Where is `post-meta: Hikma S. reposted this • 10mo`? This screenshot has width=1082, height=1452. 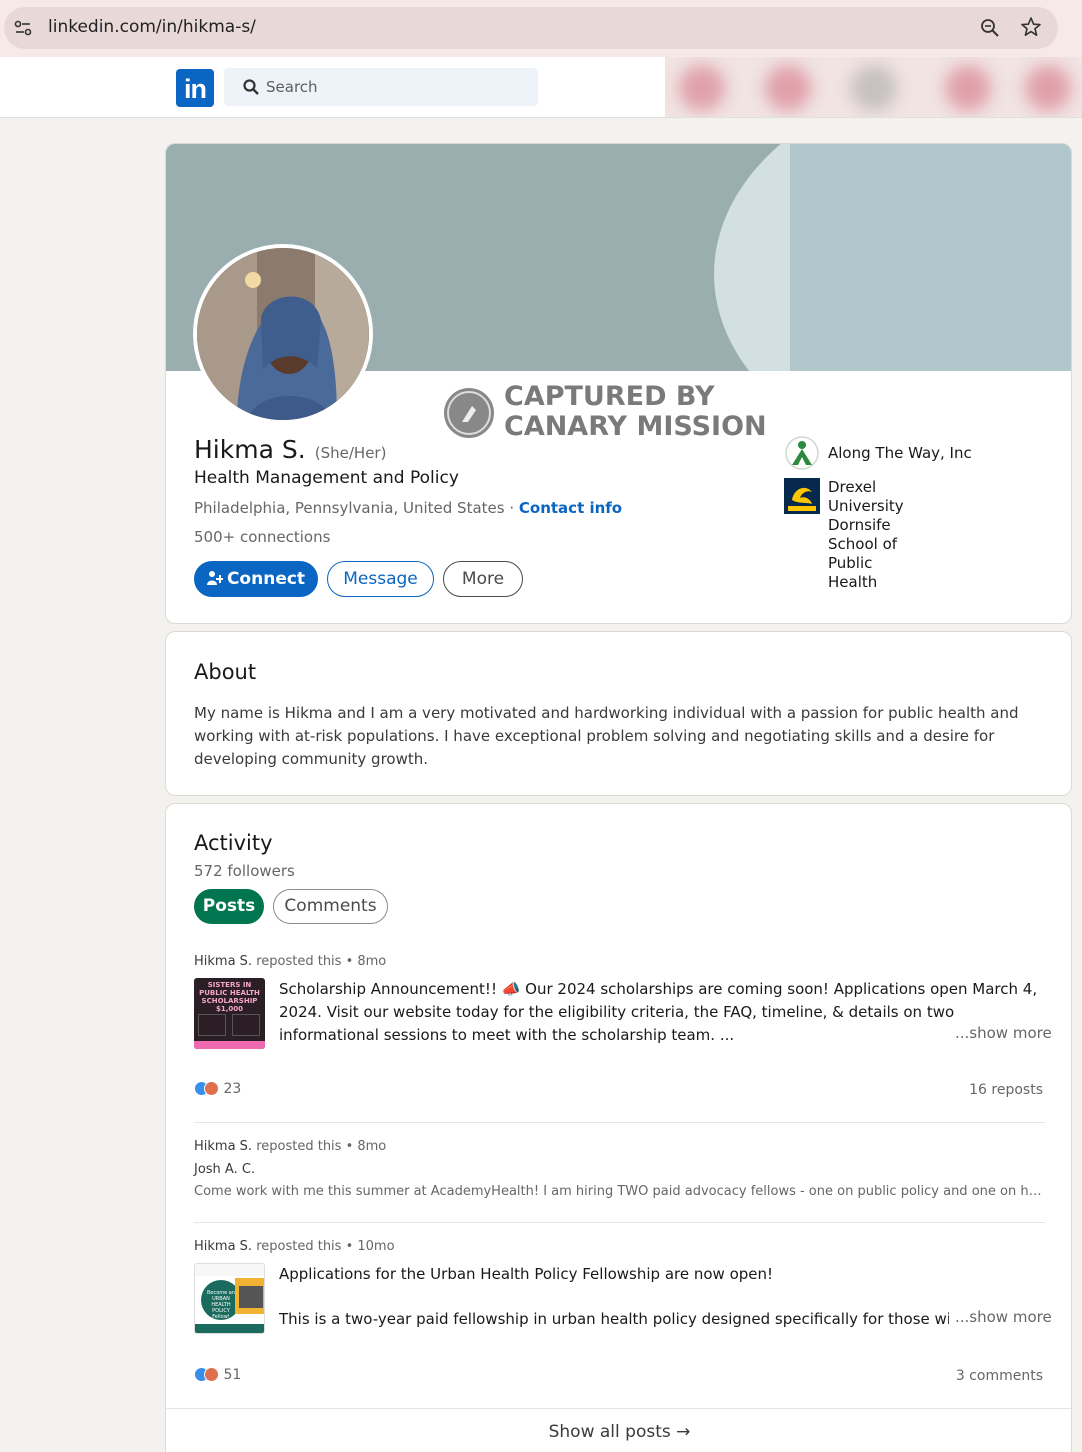
post-meta: Hikma S. reposted this • 10mo is located at coordinates (294, 1246).